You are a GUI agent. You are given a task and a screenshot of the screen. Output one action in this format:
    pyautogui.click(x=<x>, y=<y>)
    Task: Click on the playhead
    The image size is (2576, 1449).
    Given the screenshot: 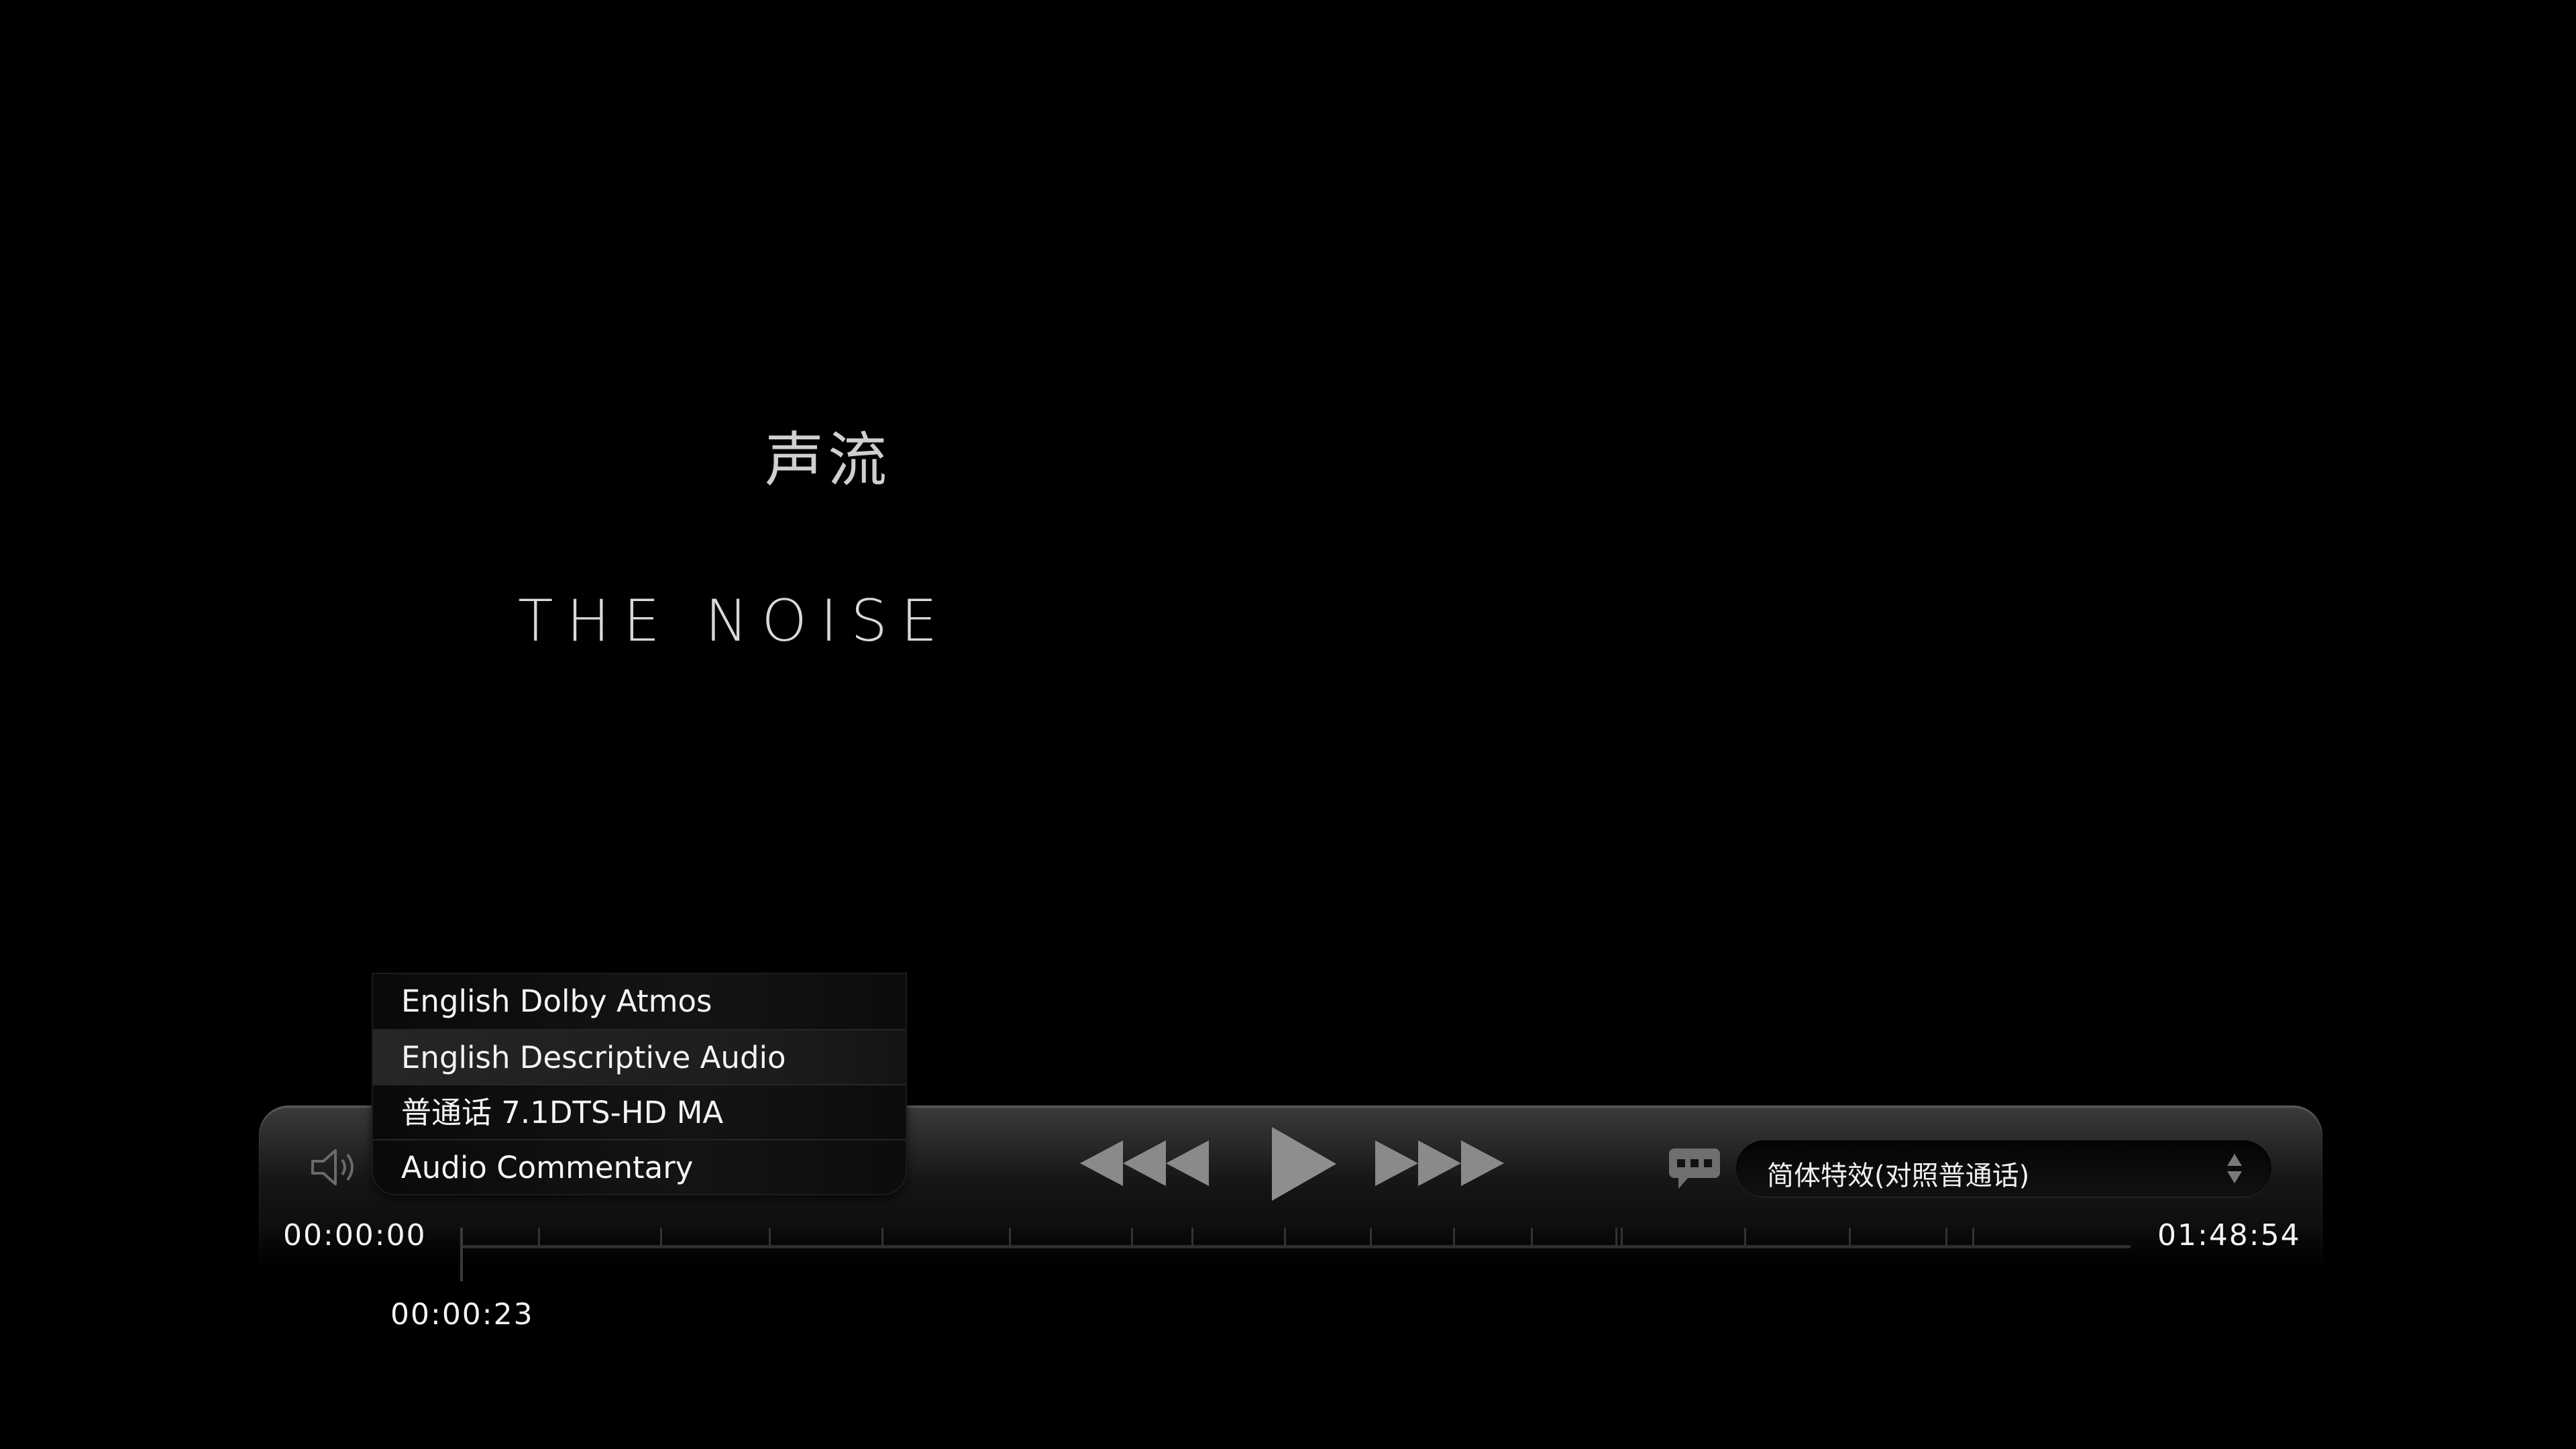 What is the action you would take?
    pyautogui.click(x=461, y=1254)
    